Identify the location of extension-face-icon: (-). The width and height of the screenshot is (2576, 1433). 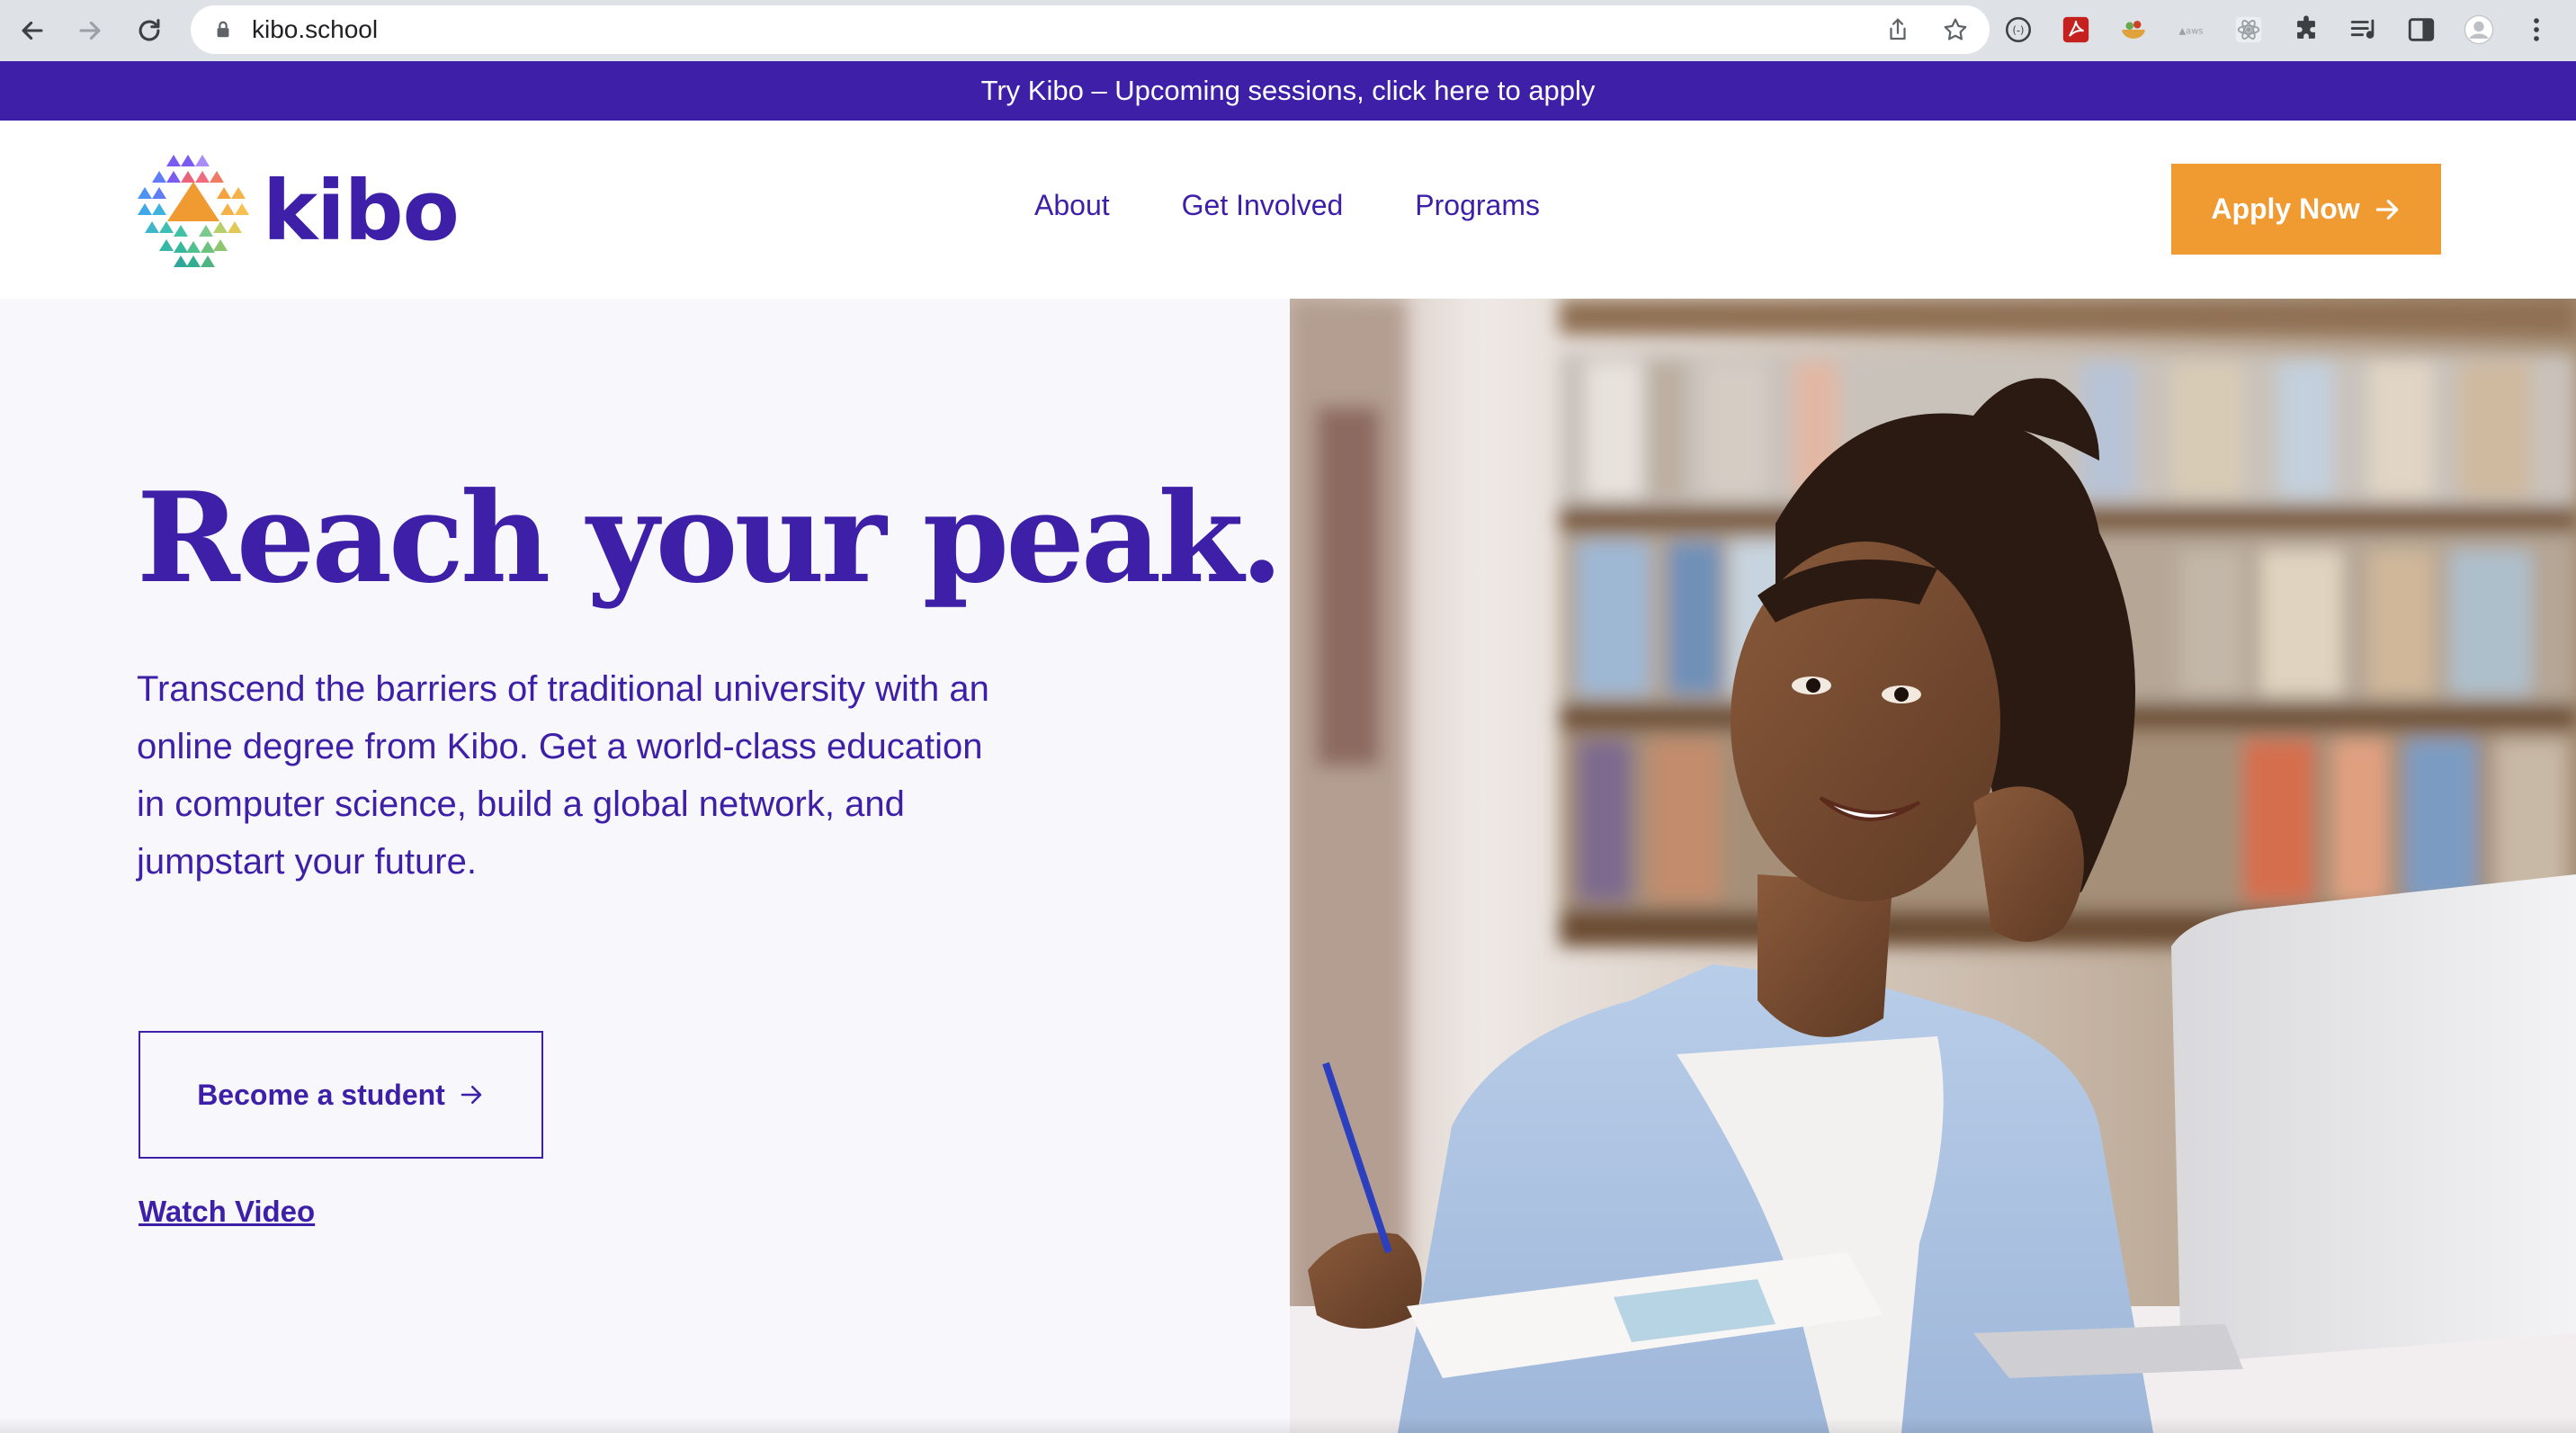
(2018, 29).